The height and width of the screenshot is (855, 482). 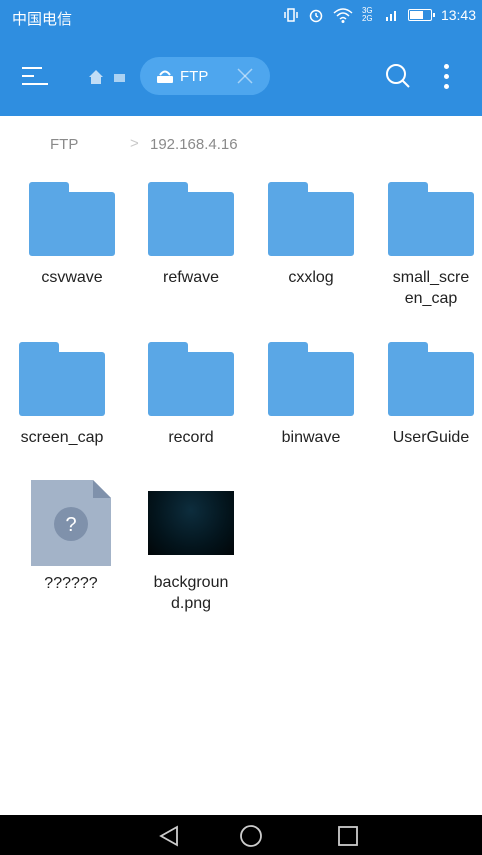 What do you see at coordinates (446, 78) in the screenshot?
I see `more-vert-icon` at bounding box center [446, 78].